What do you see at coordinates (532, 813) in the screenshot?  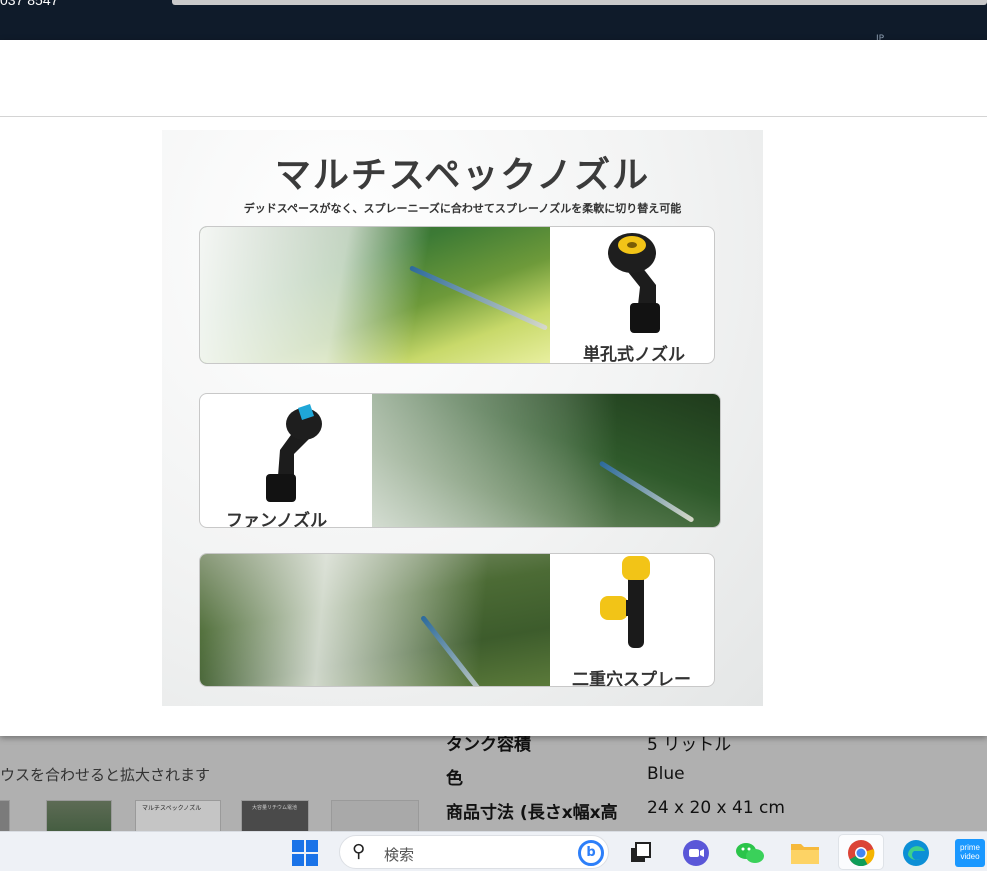 I see `spec-key: 商品寸法 (長さx幅x高` at bounding box center [532, 813].